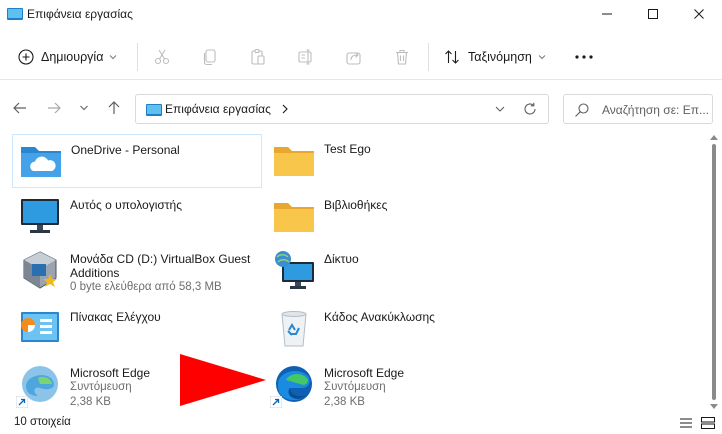 Image resolution: width=722 pixels, height=434 pixels. I want to click on new-button-label: Δημιουργία, so click(72, 57).